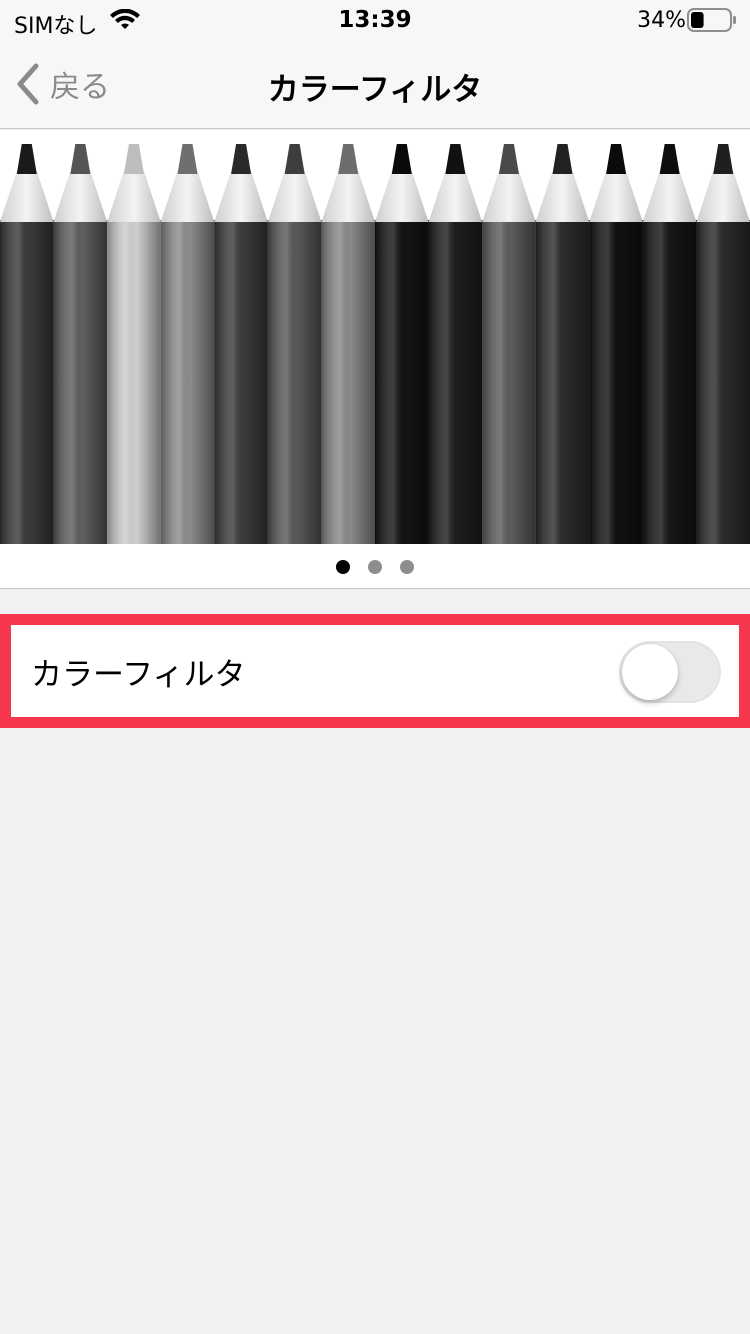  What do you see at coordinates (375, 90) in the screenshot?
I see `page-title: カラーフィルタ` at bounding box center [375, 90].